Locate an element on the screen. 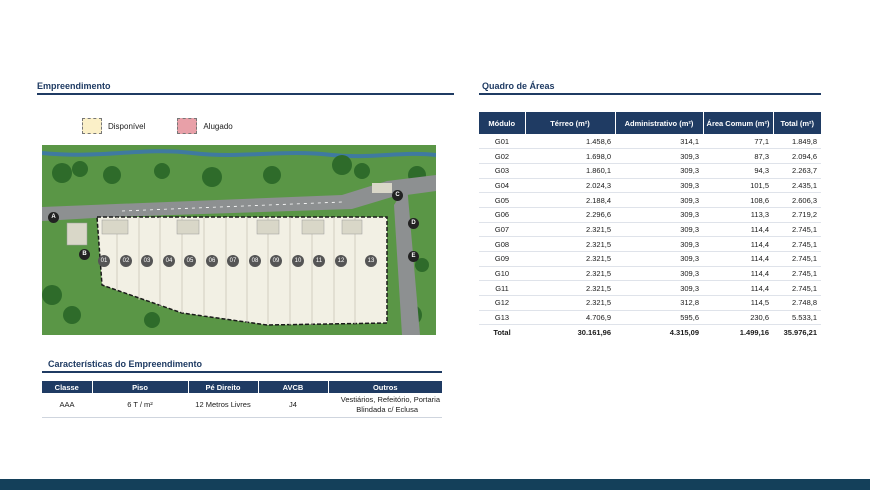  cell-avcb: J4 is located at coordinates (293, 405).